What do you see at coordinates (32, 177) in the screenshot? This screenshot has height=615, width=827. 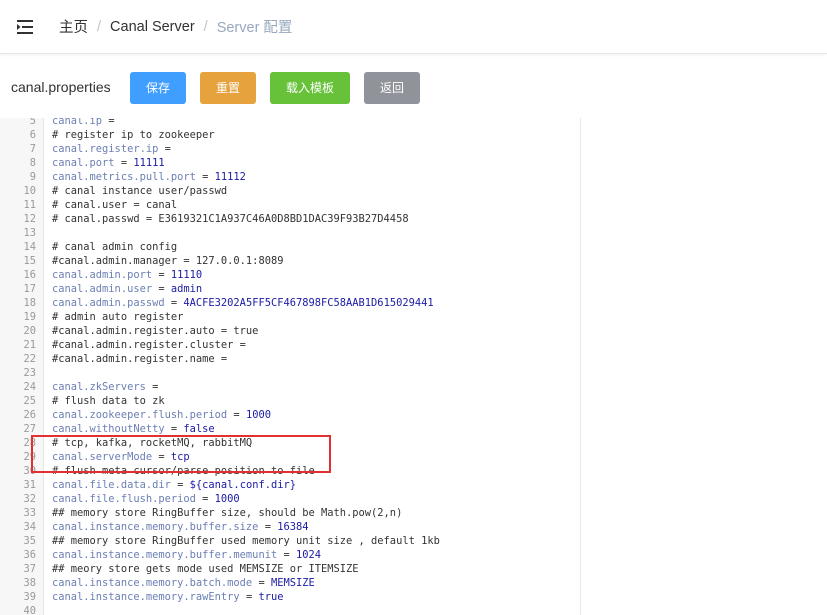 I see `line-number: 9` at bounding box center [32, 177].